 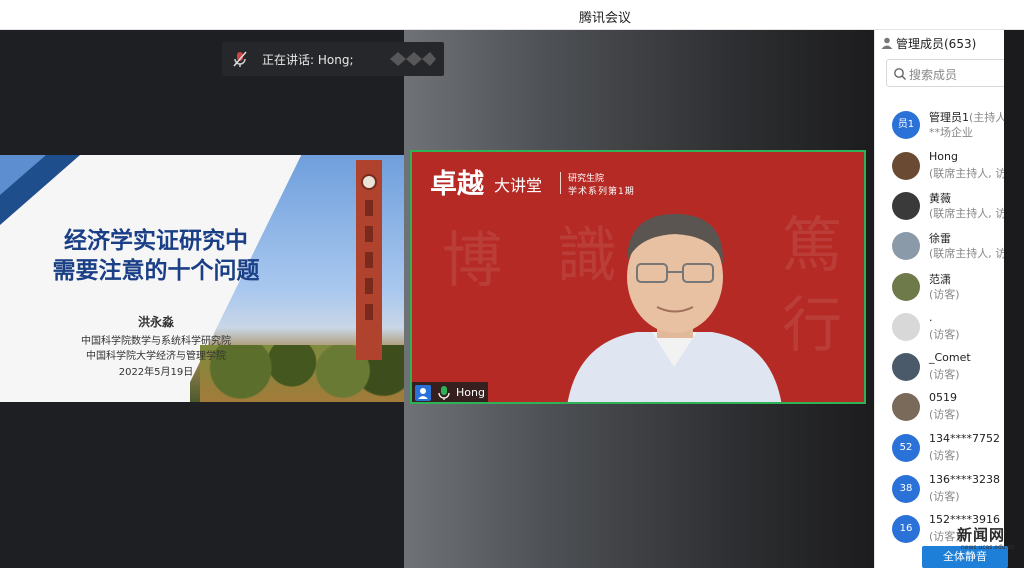 I want to click on member-row: 38 136****3238 (访客), so click(x=939, y=493).